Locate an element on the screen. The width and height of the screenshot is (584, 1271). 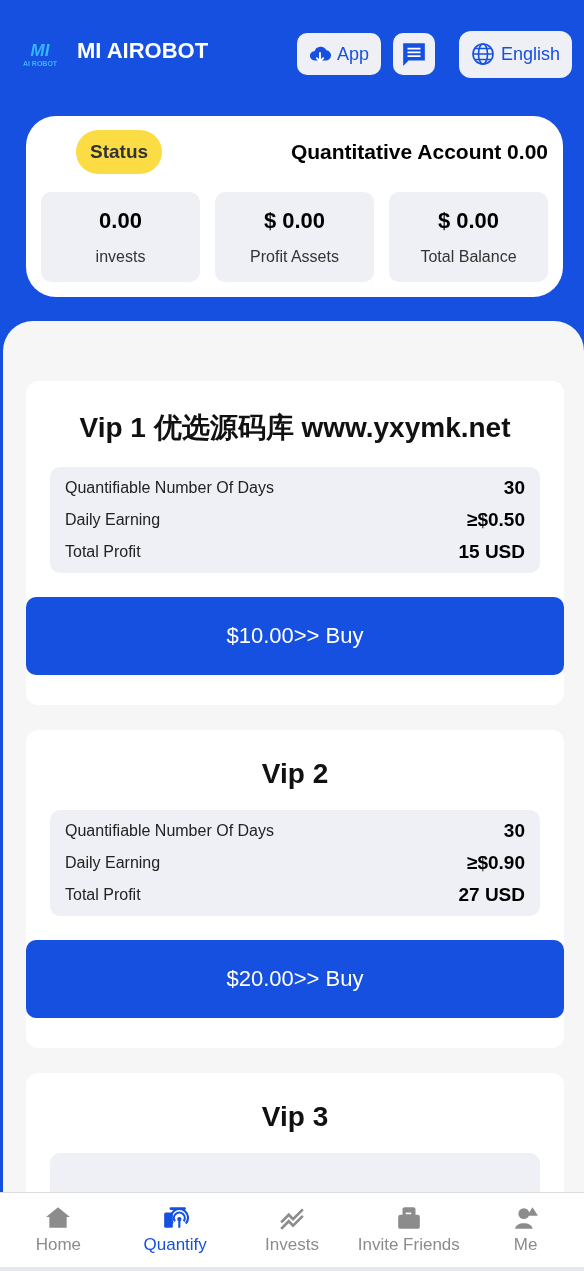
plan-title: Vip 2 is located at coordinates (295, 774).